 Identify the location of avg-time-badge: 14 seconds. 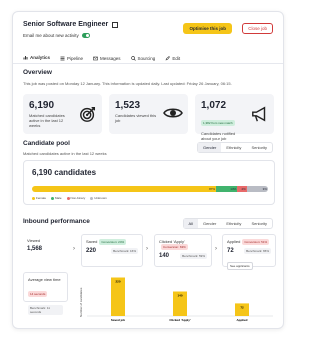
(38, 294).